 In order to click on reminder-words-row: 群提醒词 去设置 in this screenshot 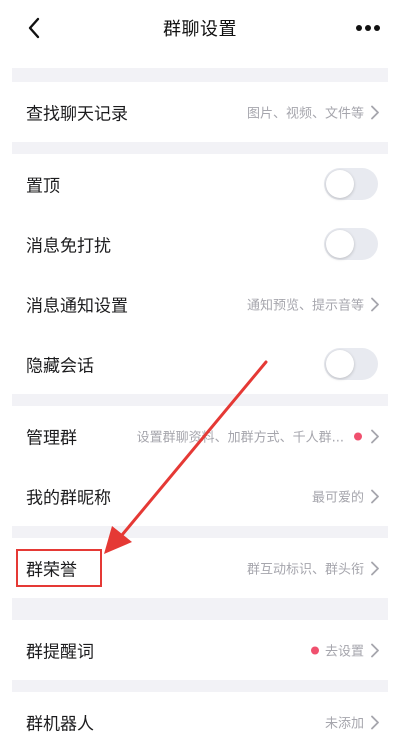, I will do `click(200, 650)`.